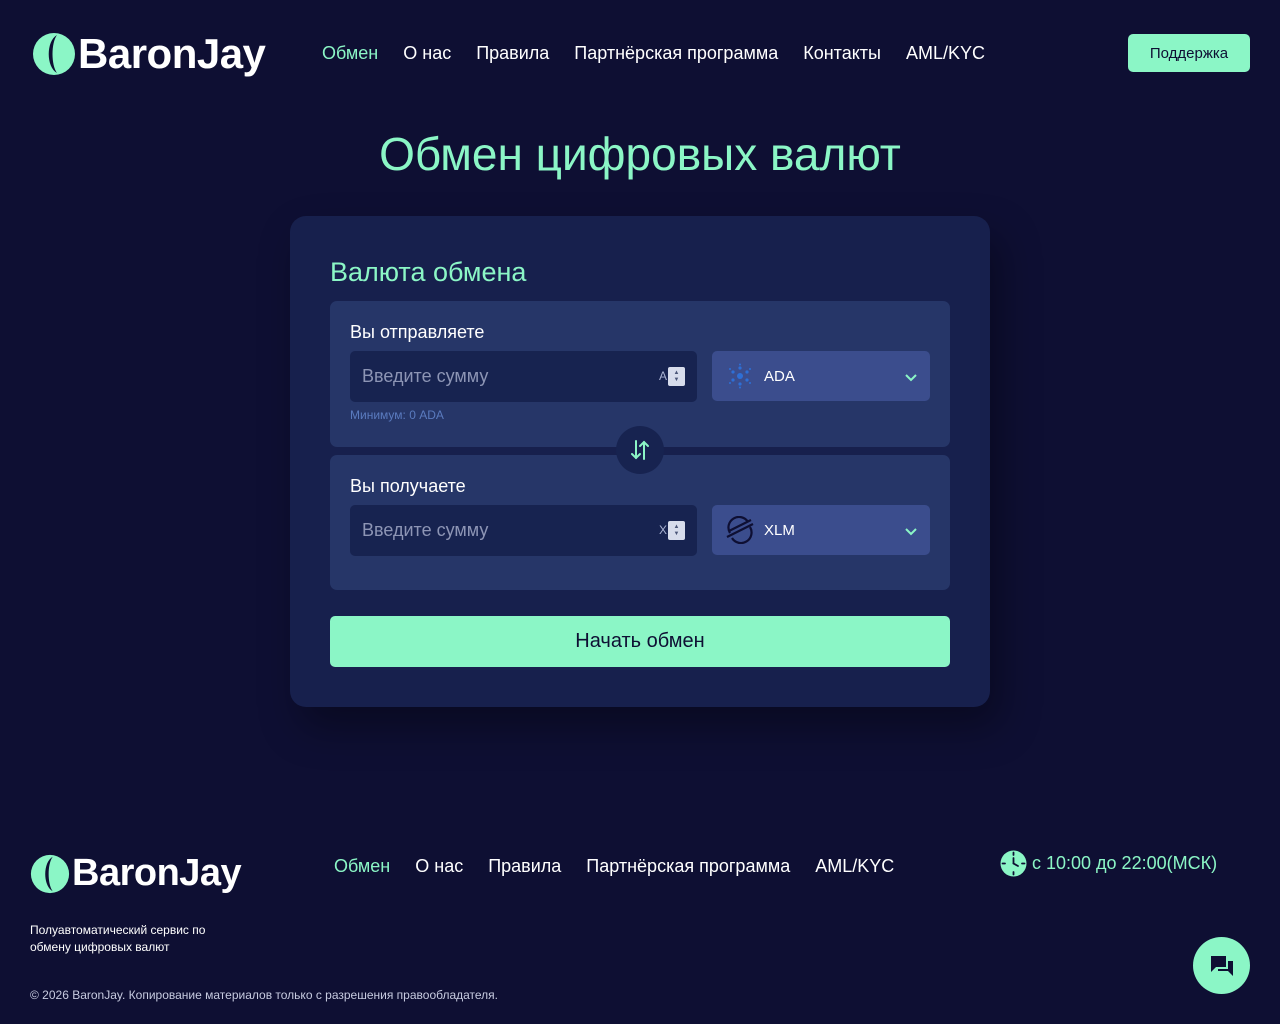 This screenshot has width=1280, height=1024. What do you see at coordinates (740, 530) in the screenshot?
I see `stellar-icon` at bounding box center [740, 530].